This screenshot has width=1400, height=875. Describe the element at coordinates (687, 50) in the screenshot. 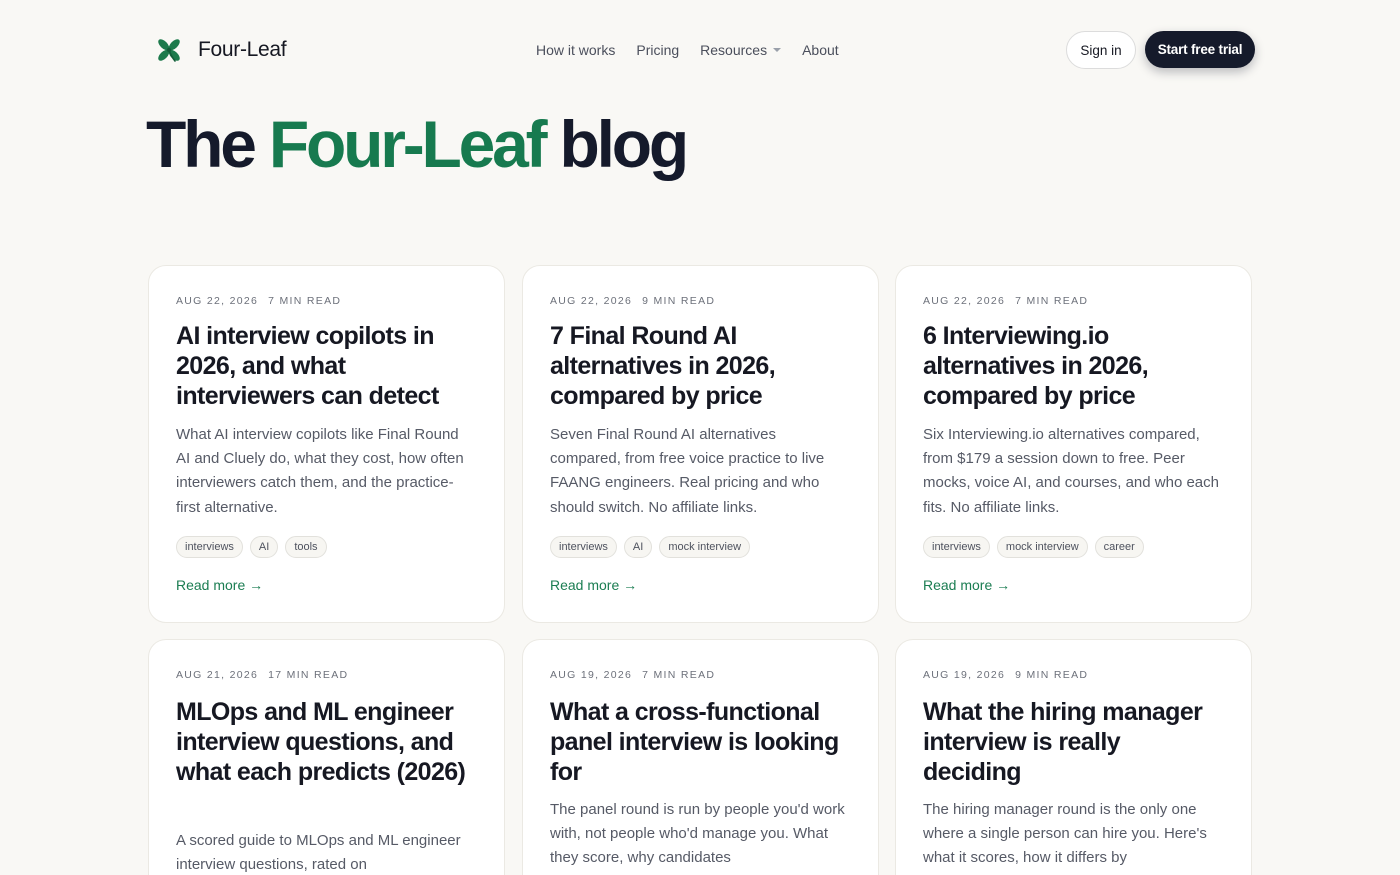

I see `main-nav: How it works Pricing Resources About` at that location.